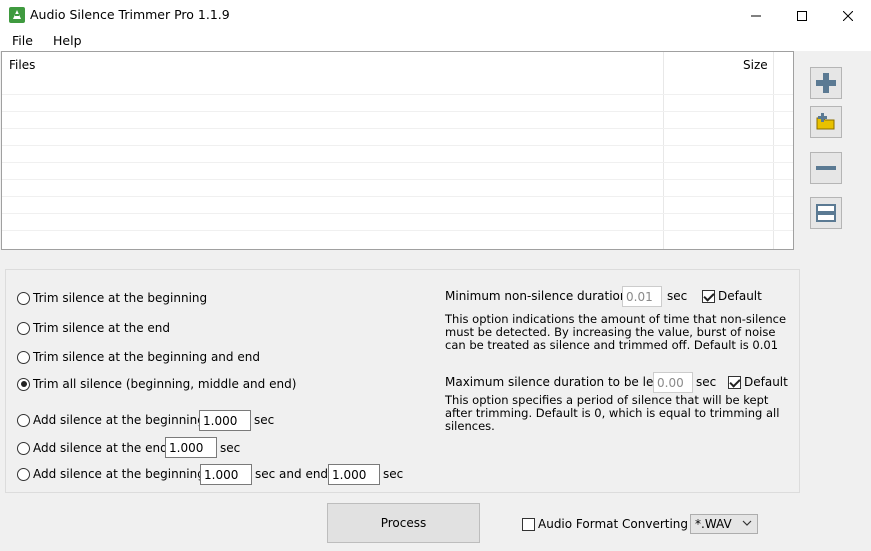 This screenshot has height=551, width=871. I want to click on add-both-beginning-input: 1.000, so click(226, 474).